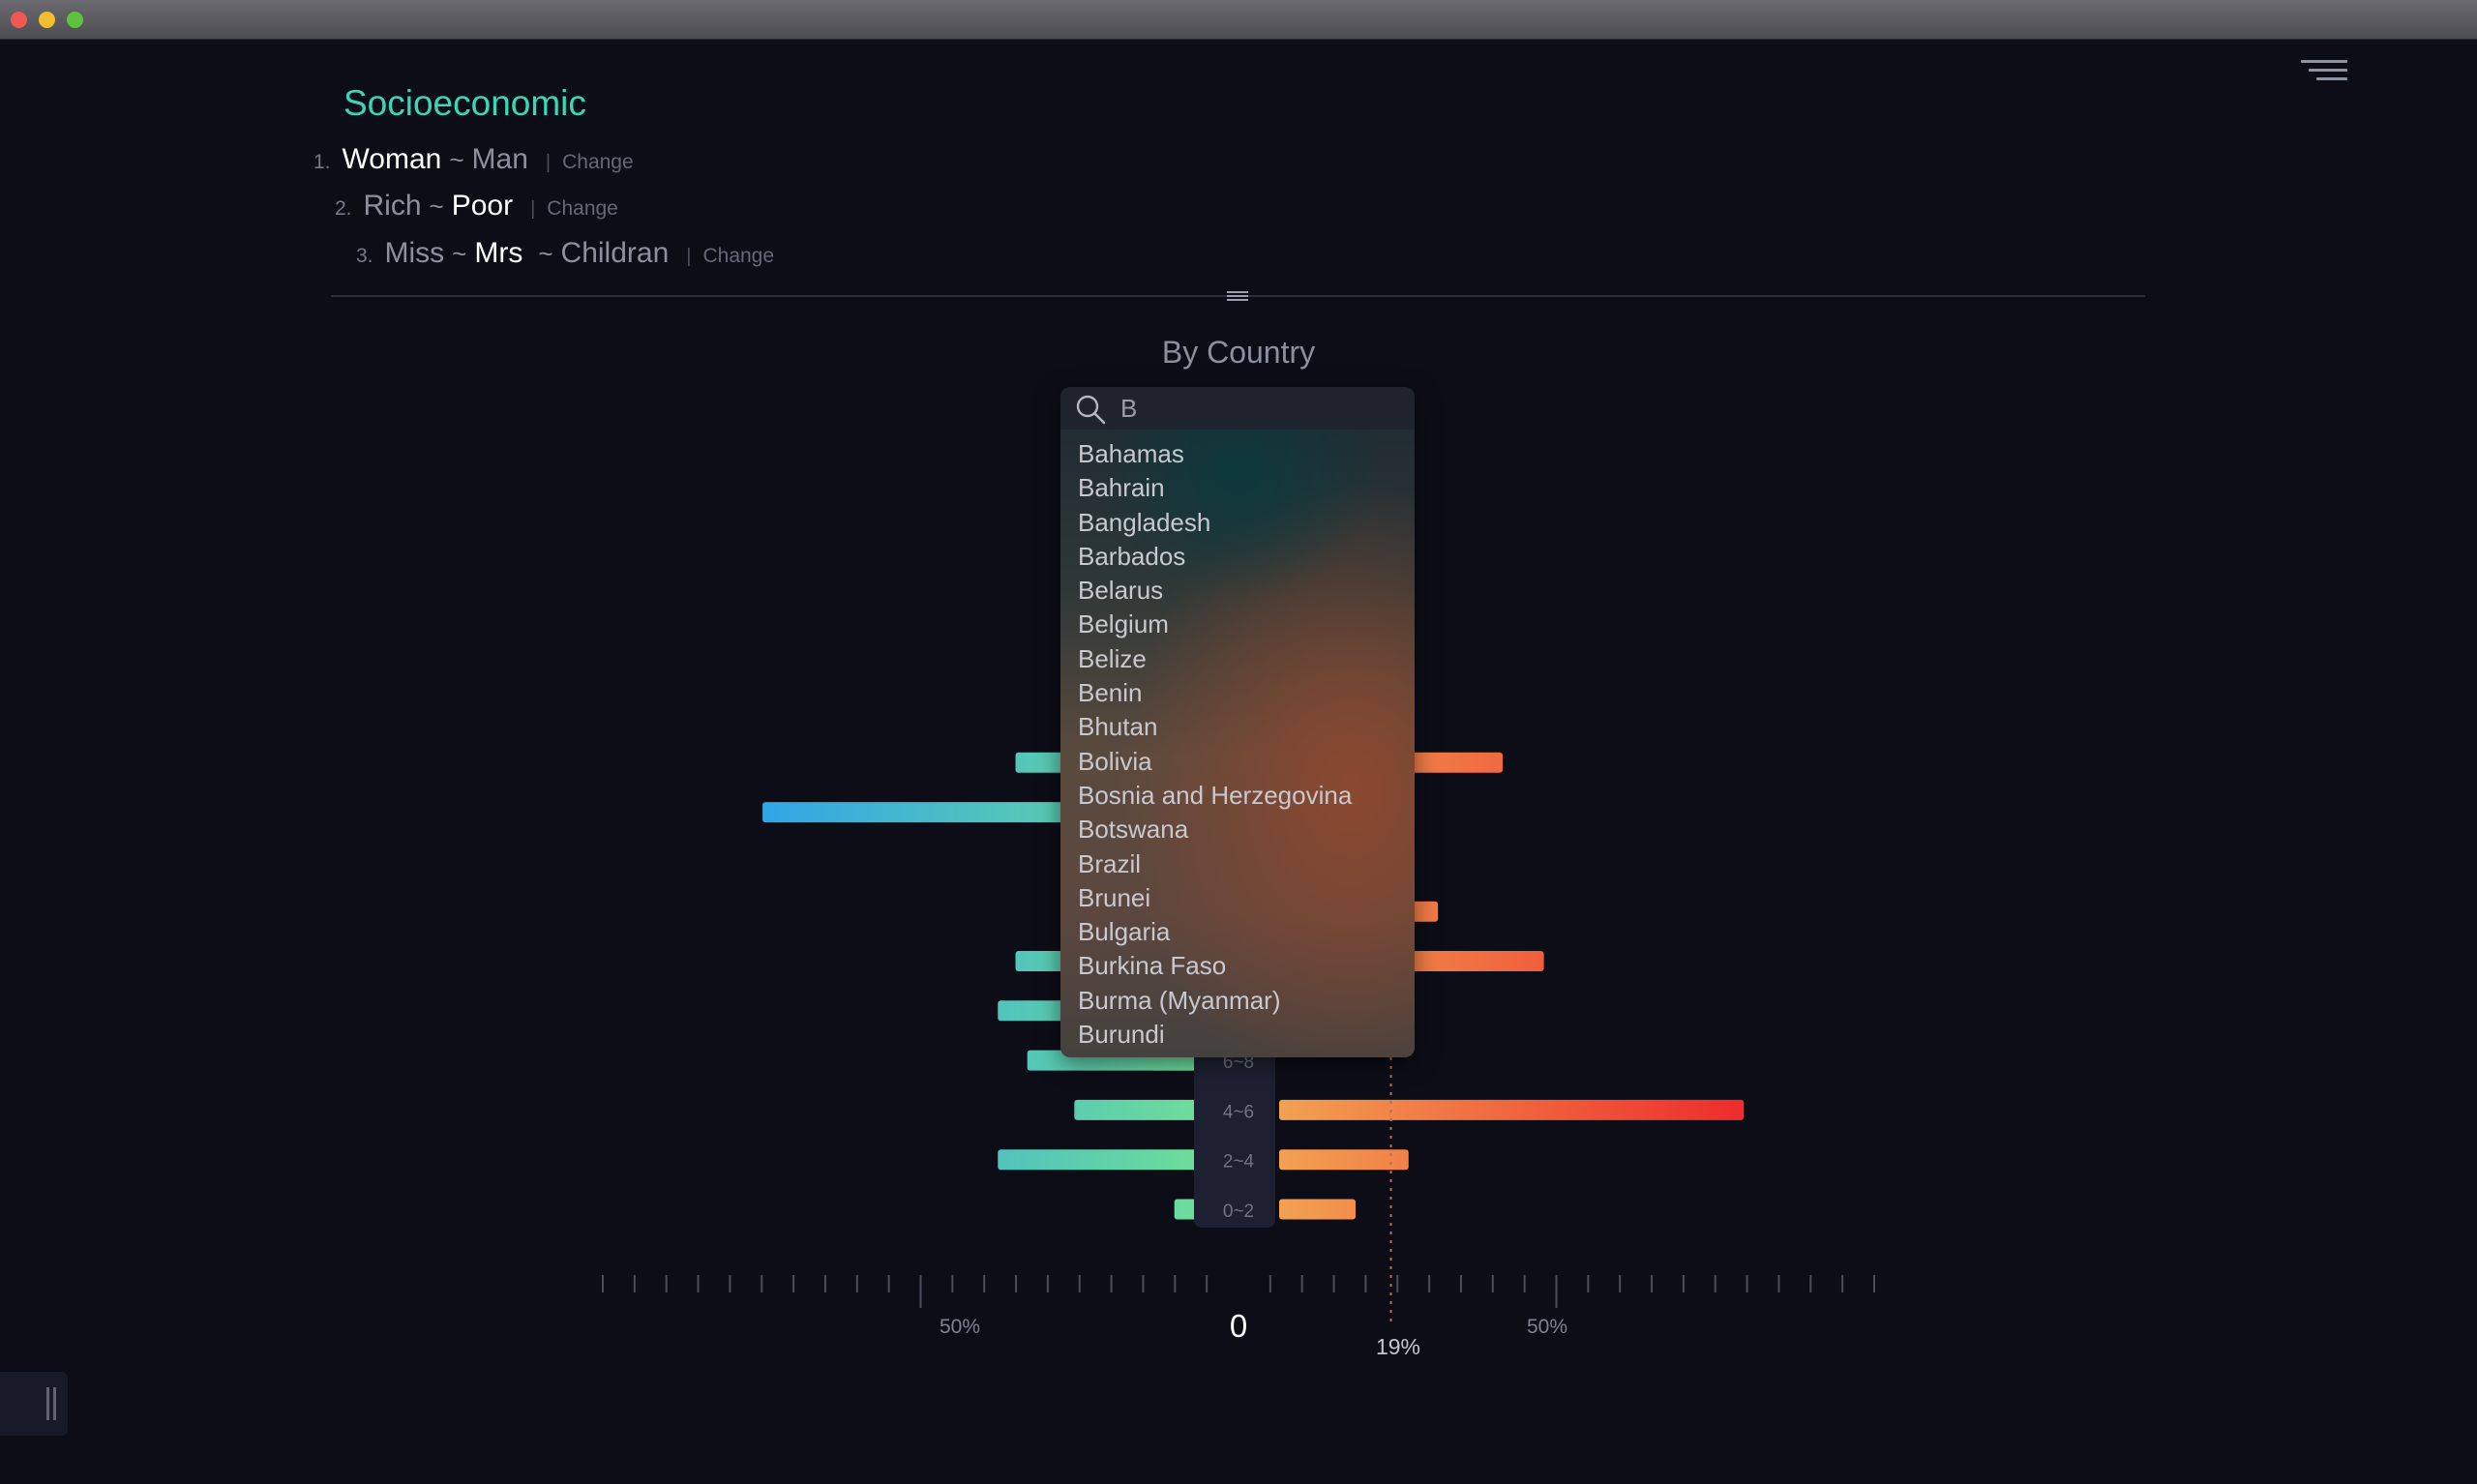  Describe the element at coordinates (1215, 1035) in the screenshot. I see `country-option: Burundi` at that location.